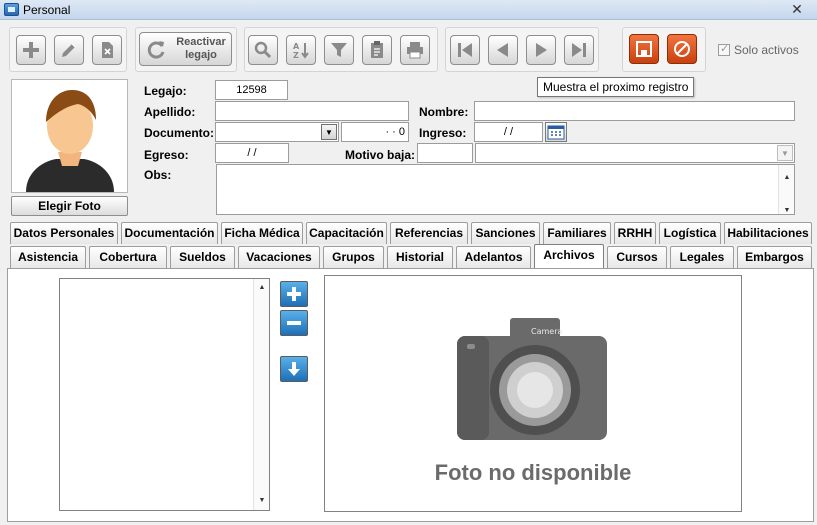 Image resolution: width=817 pixels, height=525 pixels. I want to click on elegir-foto-button: Elegir Foto, so click(69, 206).